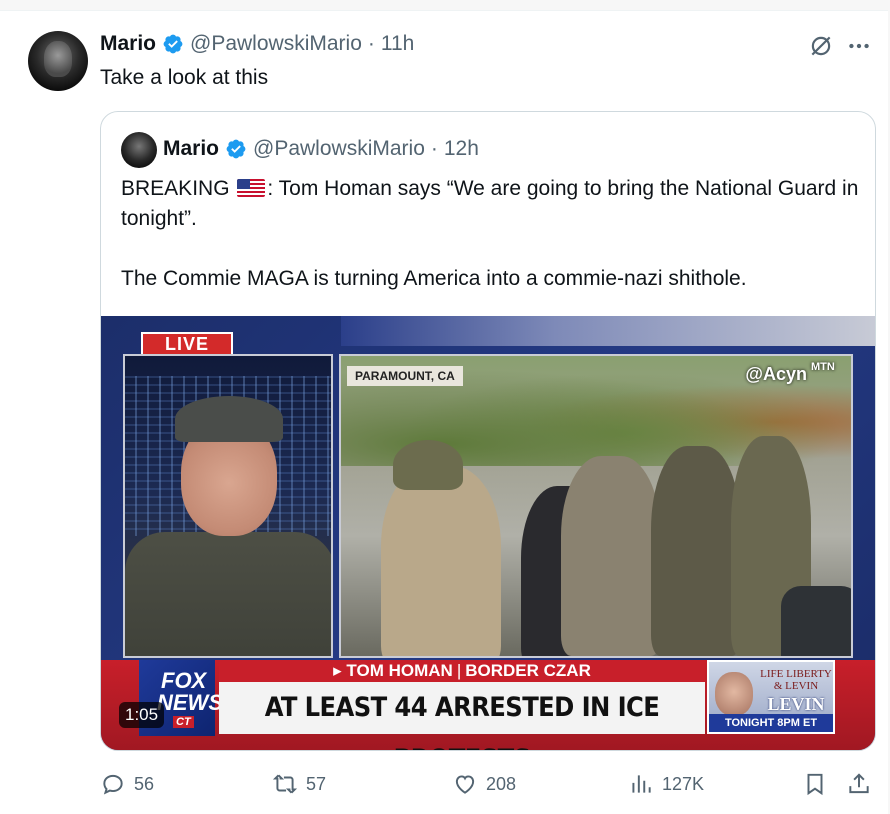 This screenshot has height=814, width=890. Describe the element at coordinates (276, 44) in the screenshot. I see `author-handle: @PawlowskiMario` at that location.